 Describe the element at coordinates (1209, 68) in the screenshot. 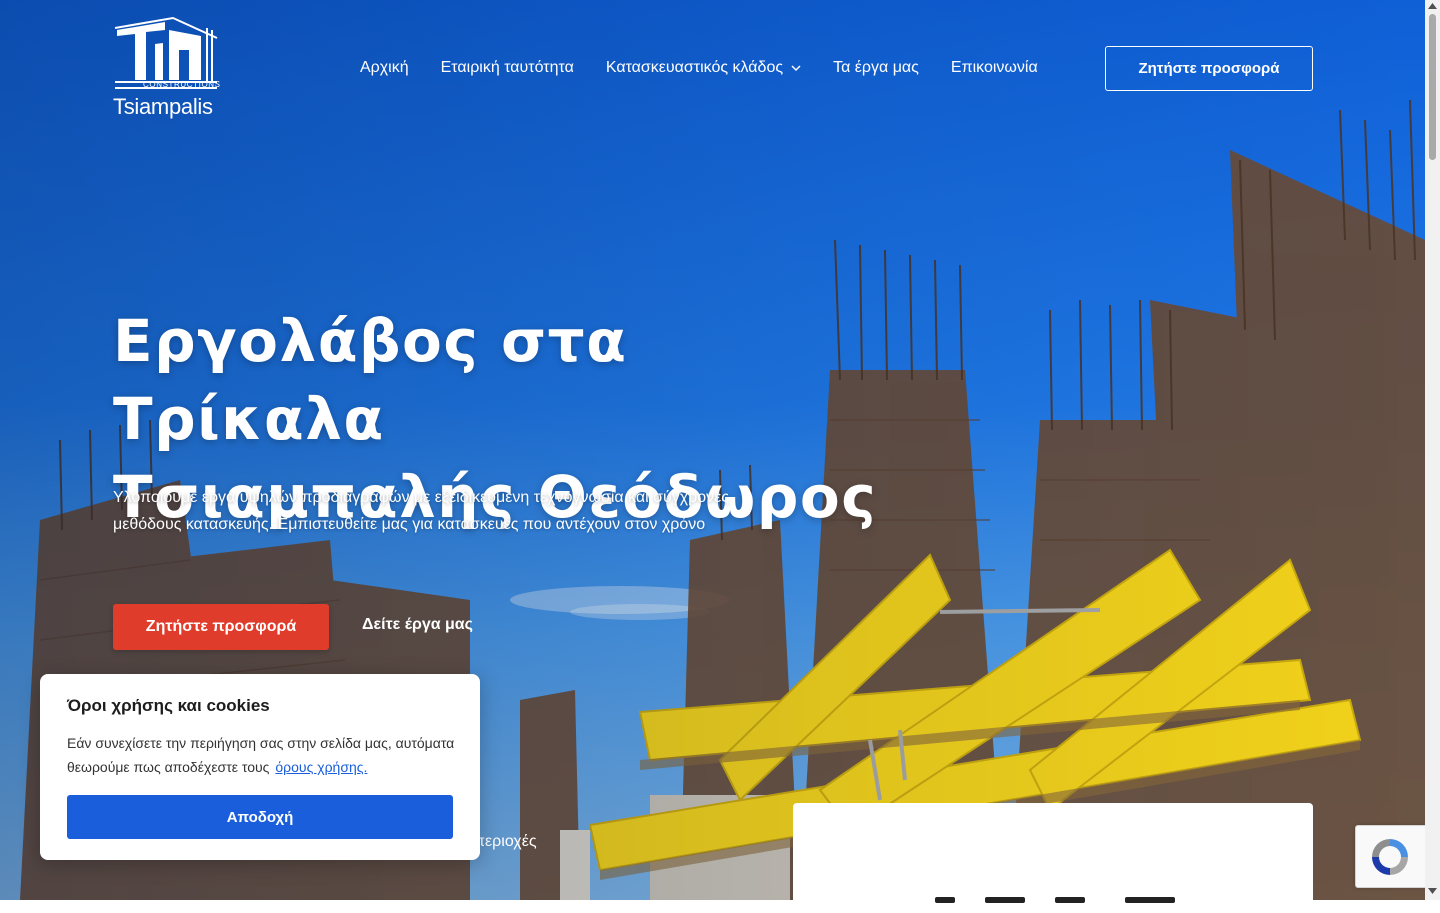

I see `request-quote-header-button: Ζητήστε προσφορά` at that location.